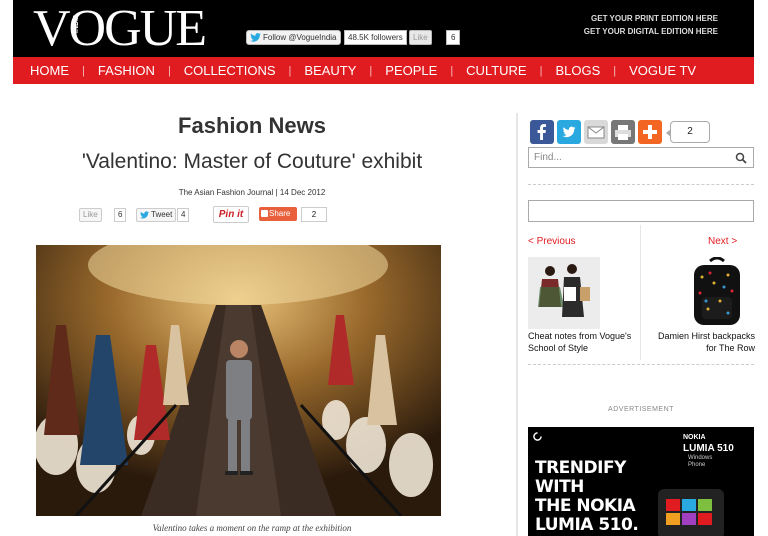  I want to click on article-like-button: Like, so click(90, 215).